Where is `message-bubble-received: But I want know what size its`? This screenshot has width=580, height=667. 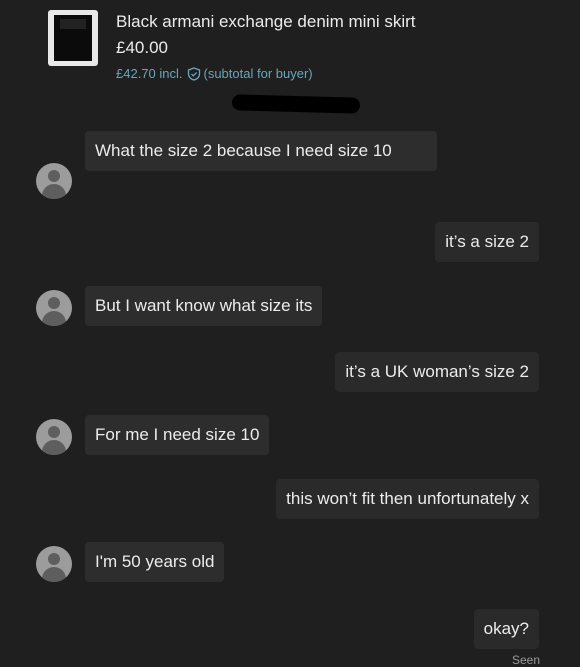 message-bubble-received: But I want know what size its is located at coordinates (204, 306).